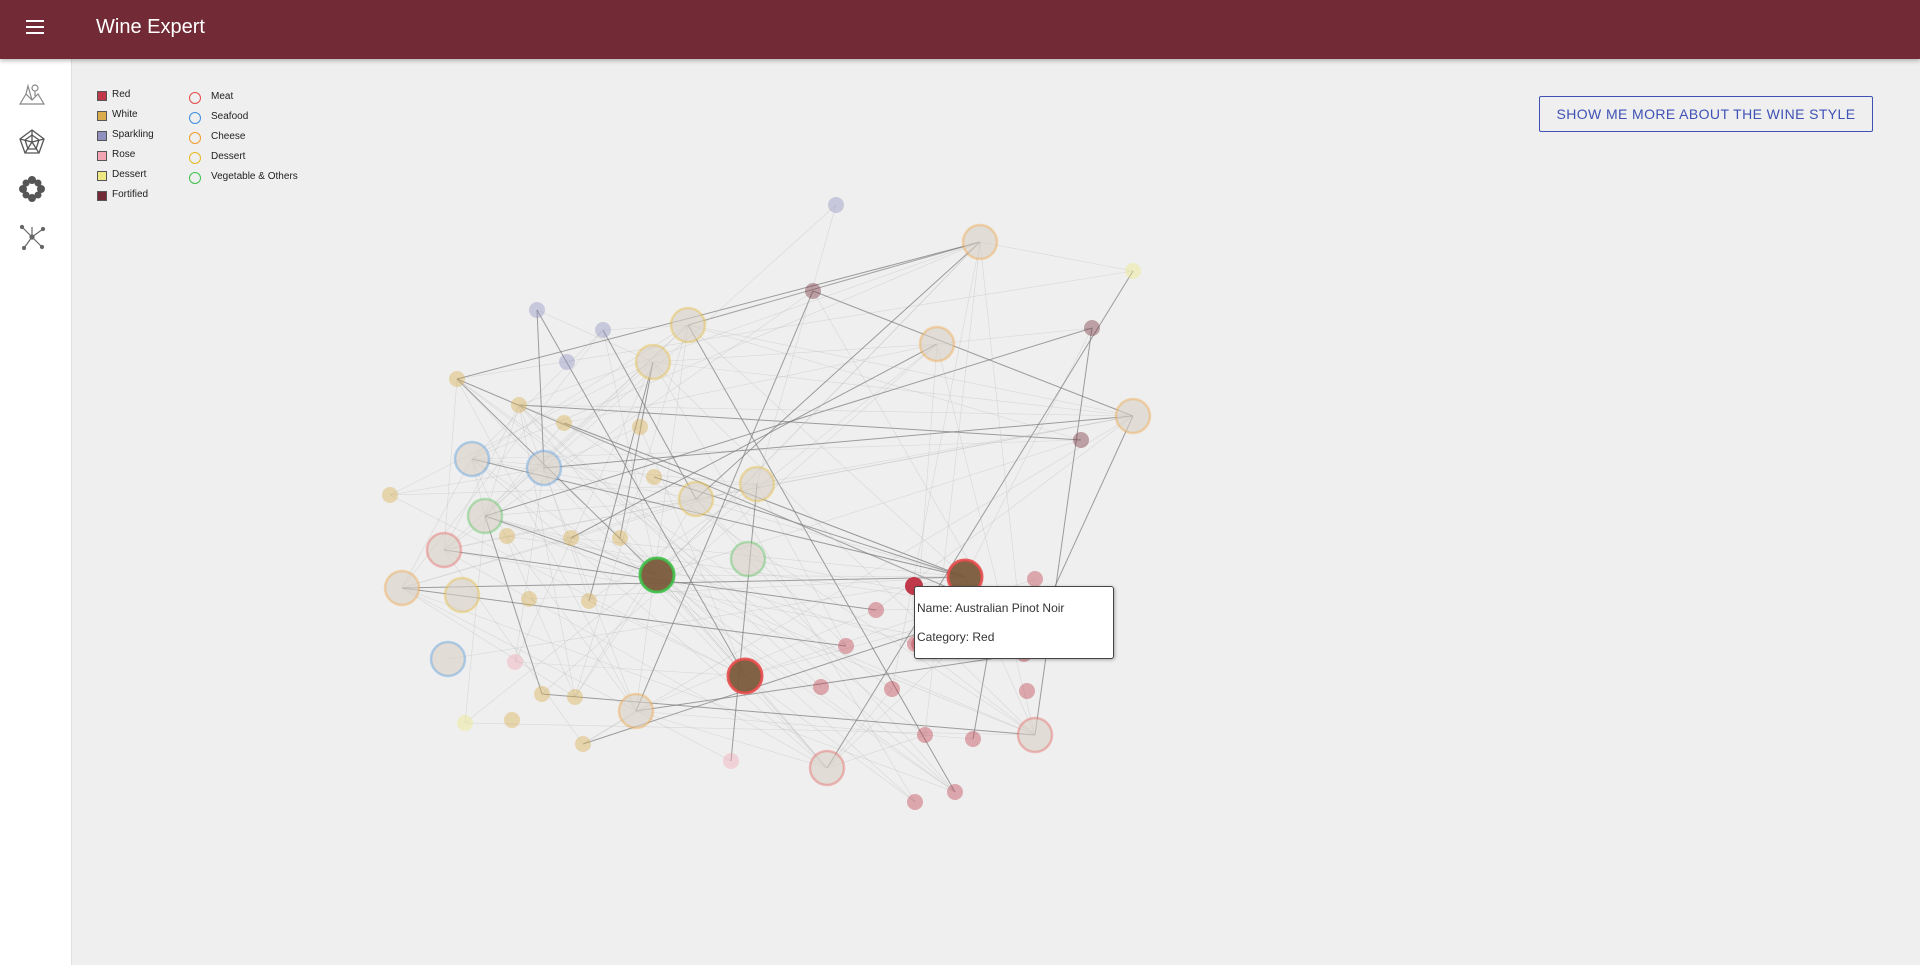 The image size is (1920, 969). I want to click on radar-chart-icon, so click(32, 142).